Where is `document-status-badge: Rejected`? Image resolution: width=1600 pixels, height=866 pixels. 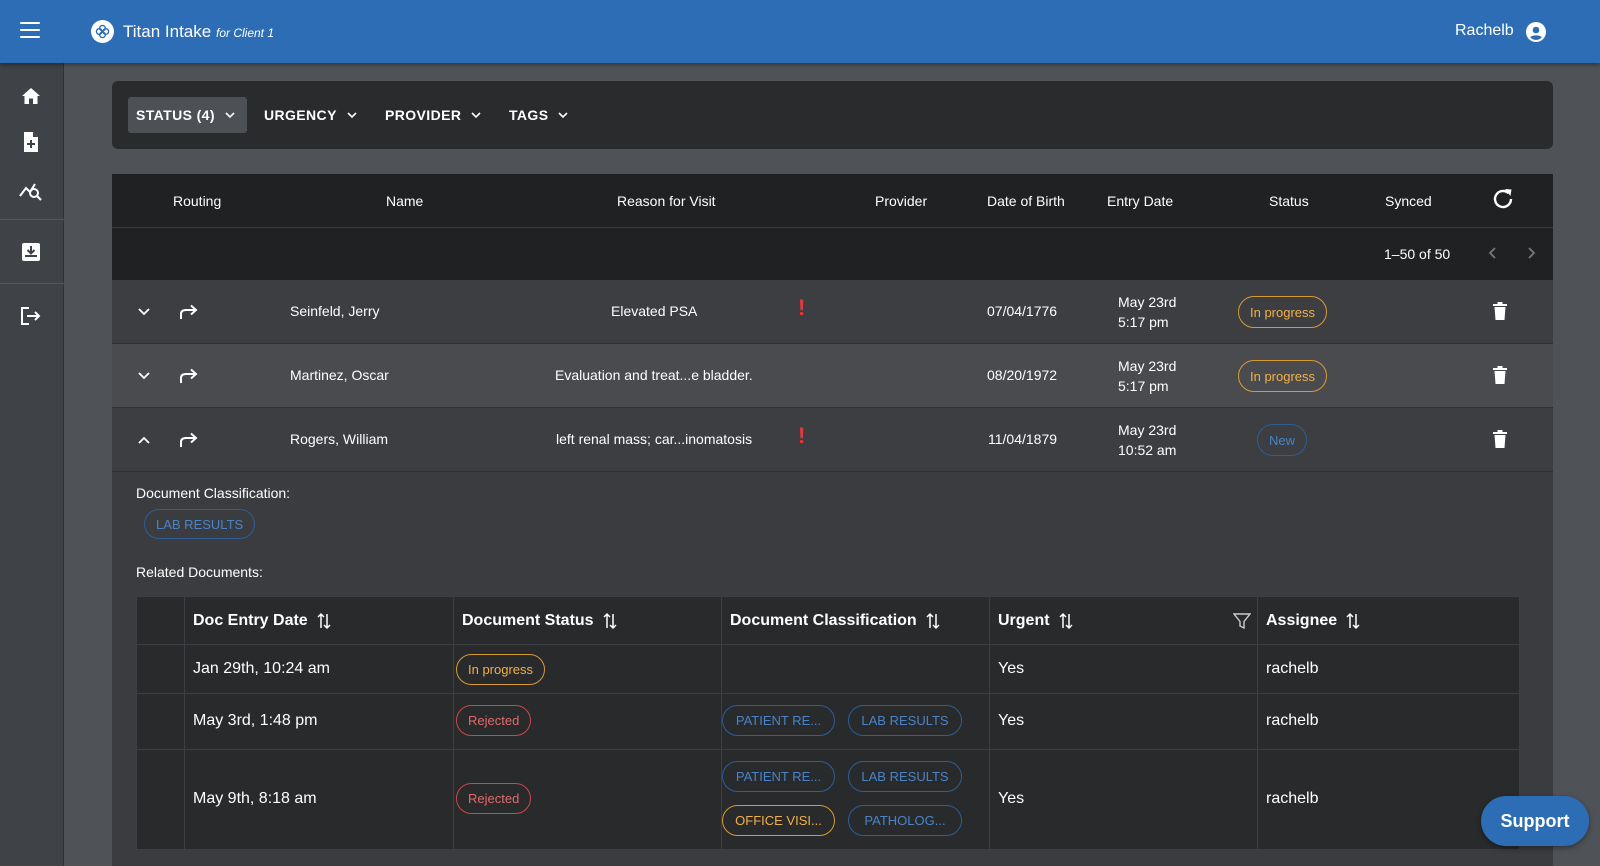
document-status-badge: Rejected is located at coordinates (494, 720).